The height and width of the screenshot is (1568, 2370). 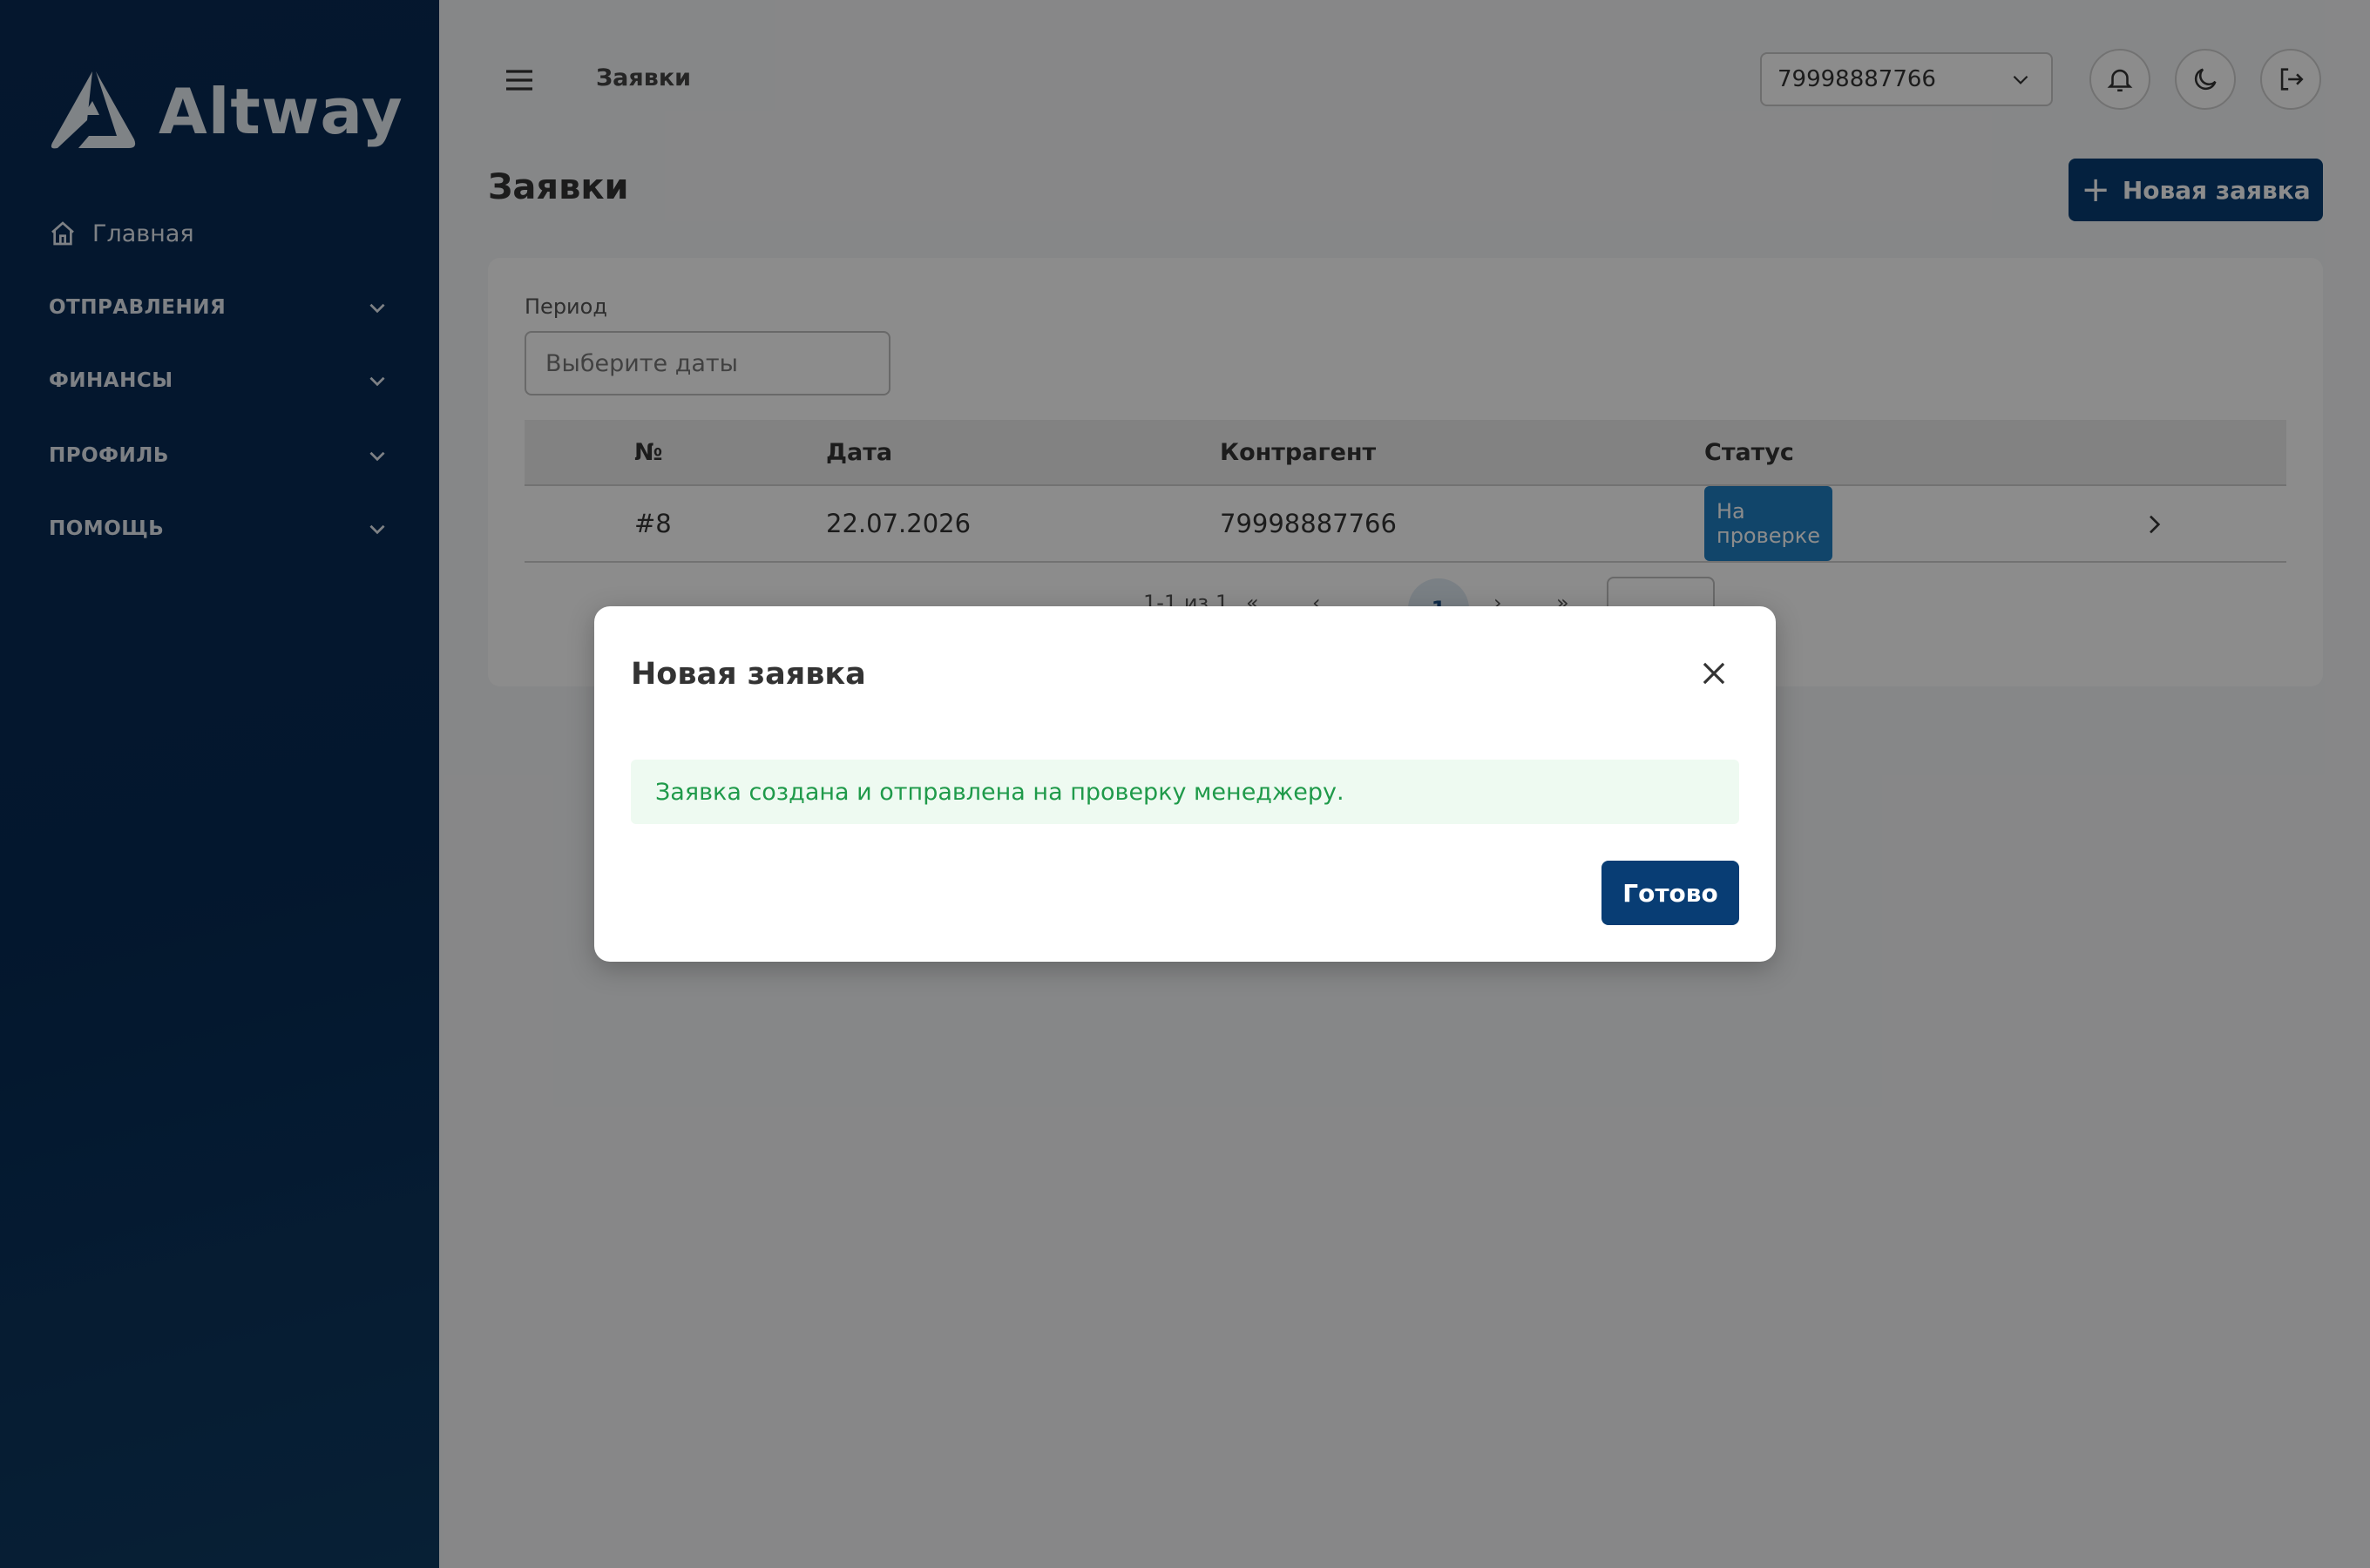 I want to click on done-button: Готово, so click(x=1670, y=893).